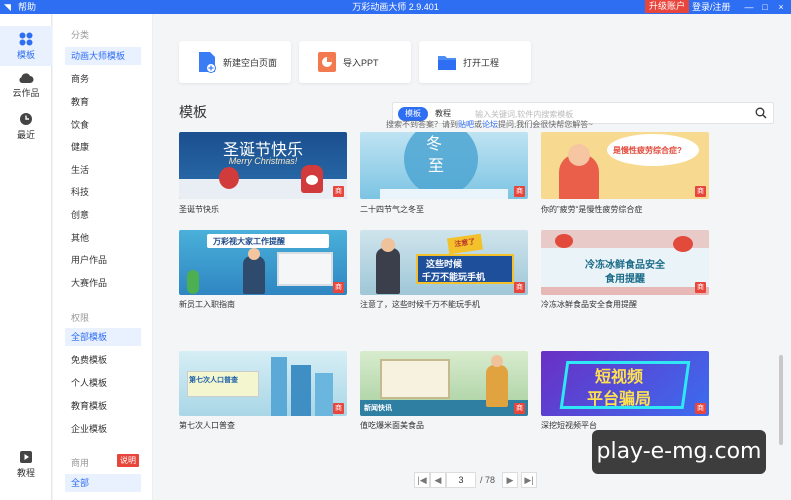  What do you see at coordinates (667, 6) in the screenshot?
I see `upgrade-account-button: 升级账户` at bounding box center [667, 6].